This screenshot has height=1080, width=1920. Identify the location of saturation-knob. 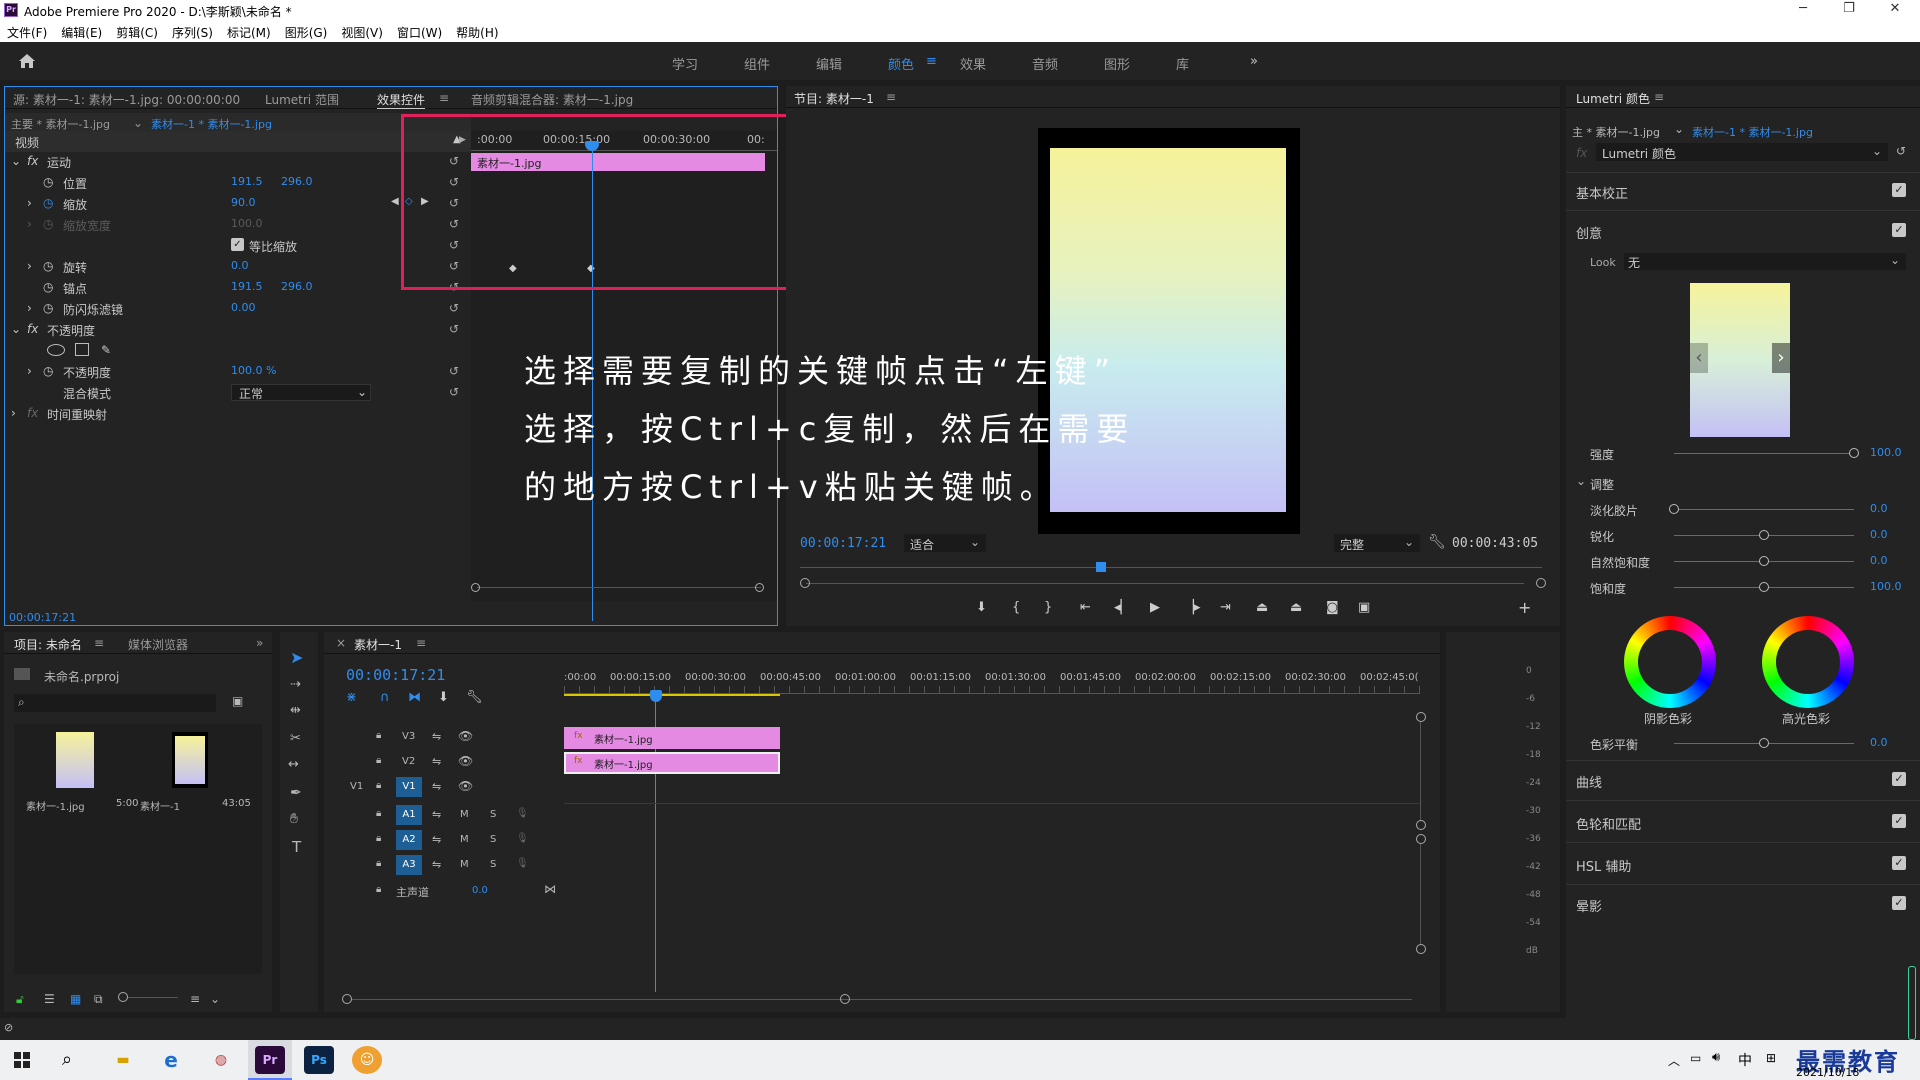
(1764, 587).